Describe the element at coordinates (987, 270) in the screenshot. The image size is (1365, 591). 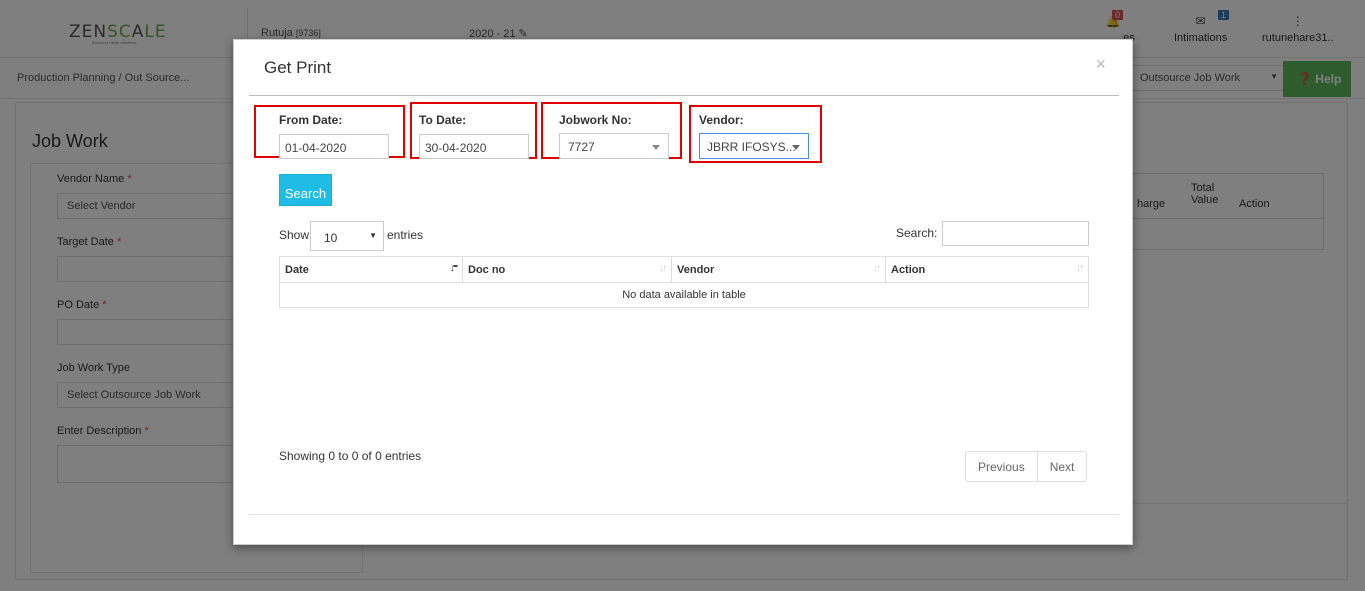
I see `column-action: Action ↓↑` at that location.